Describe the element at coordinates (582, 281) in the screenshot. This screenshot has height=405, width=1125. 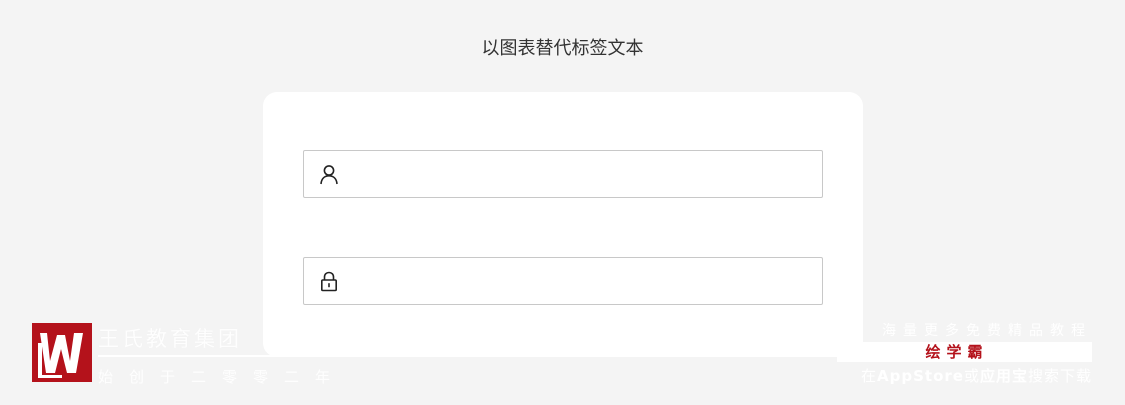
I see `password-input` at that location.